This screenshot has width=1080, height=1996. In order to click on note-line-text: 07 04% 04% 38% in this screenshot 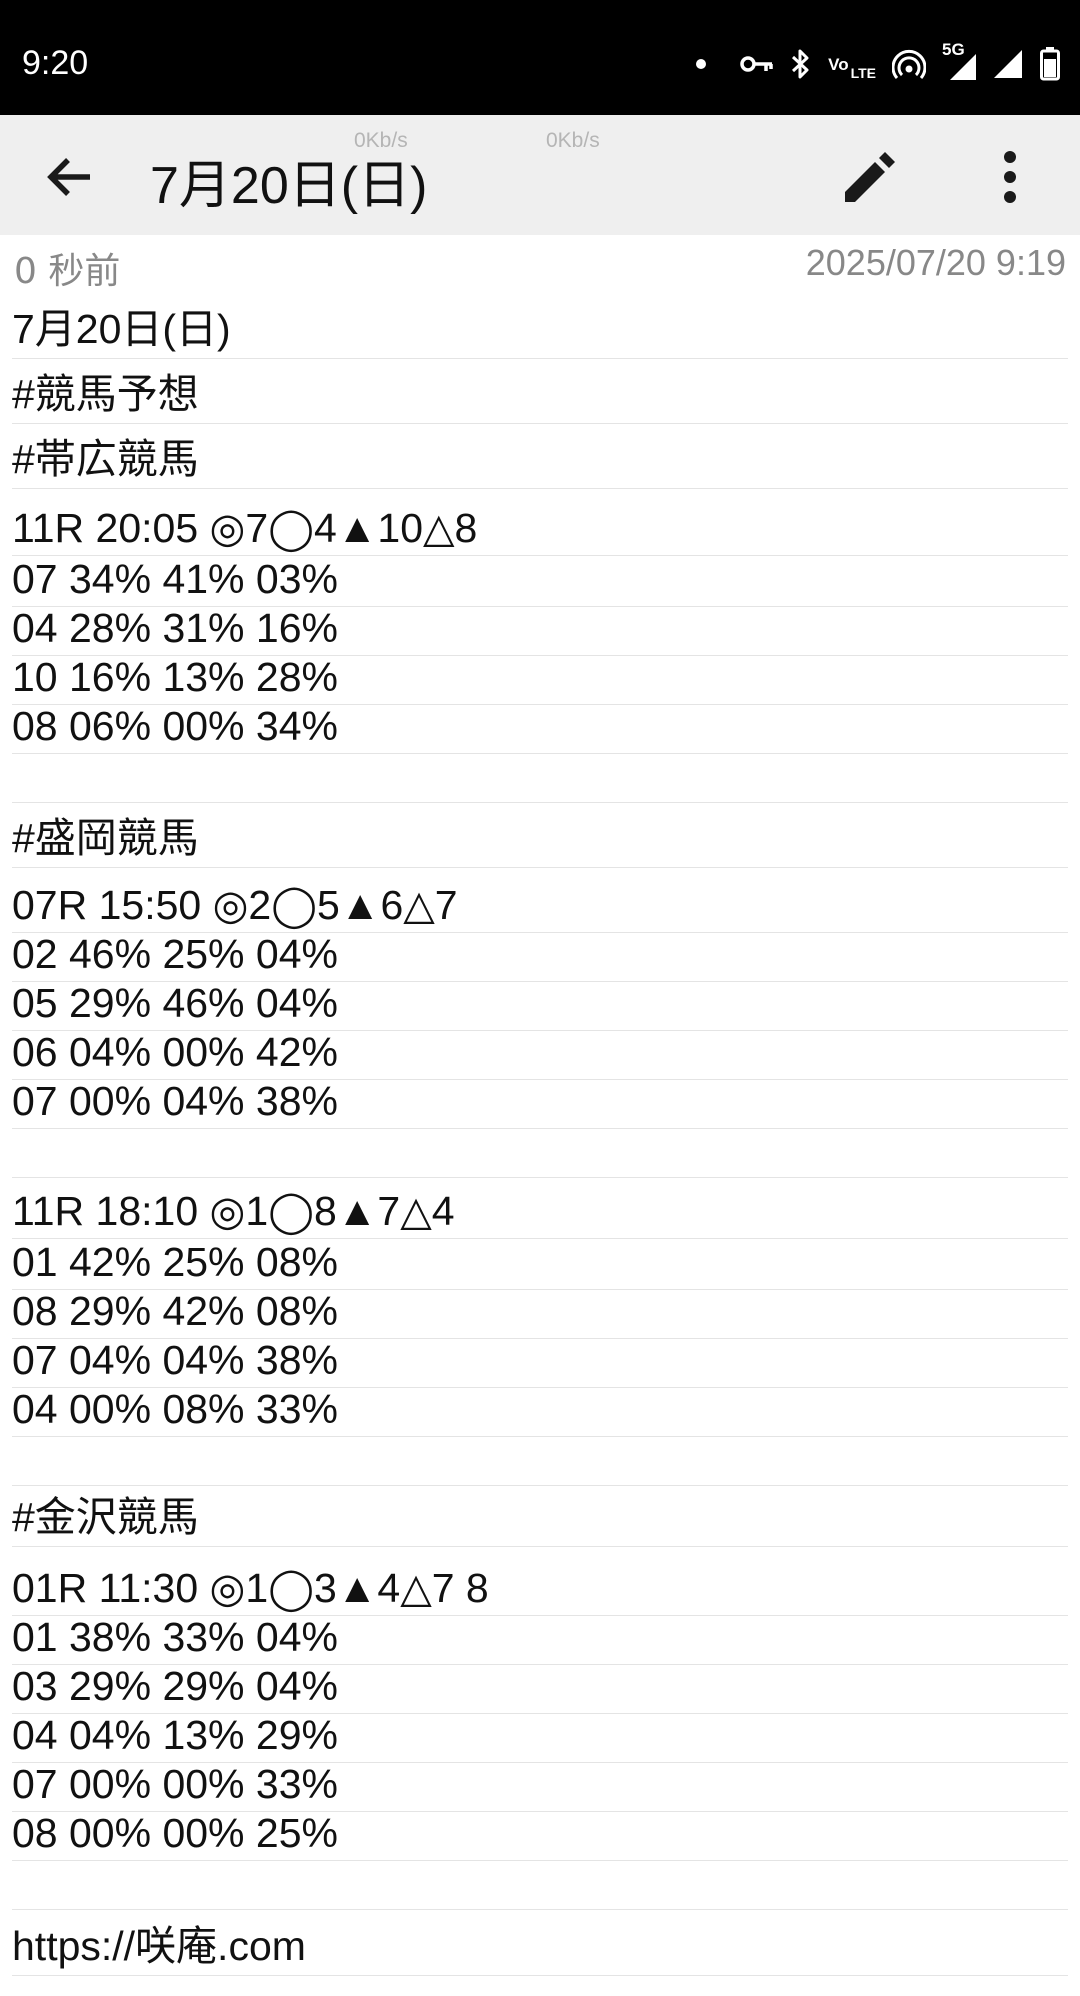, I will do `click(175, 1360)`.